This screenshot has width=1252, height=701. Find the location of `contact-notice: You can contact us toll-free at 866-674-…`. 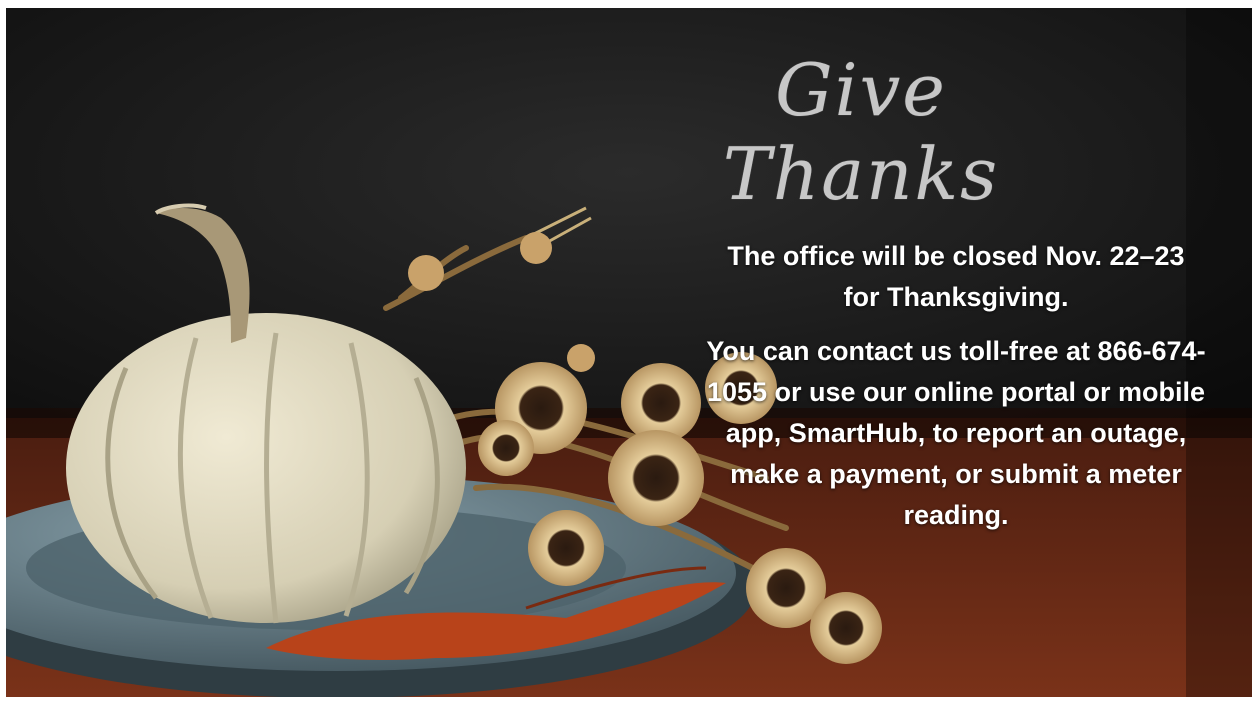

contact-notice: You can contact us toll-free at 866-674-… is located at coordinates (956, 433).